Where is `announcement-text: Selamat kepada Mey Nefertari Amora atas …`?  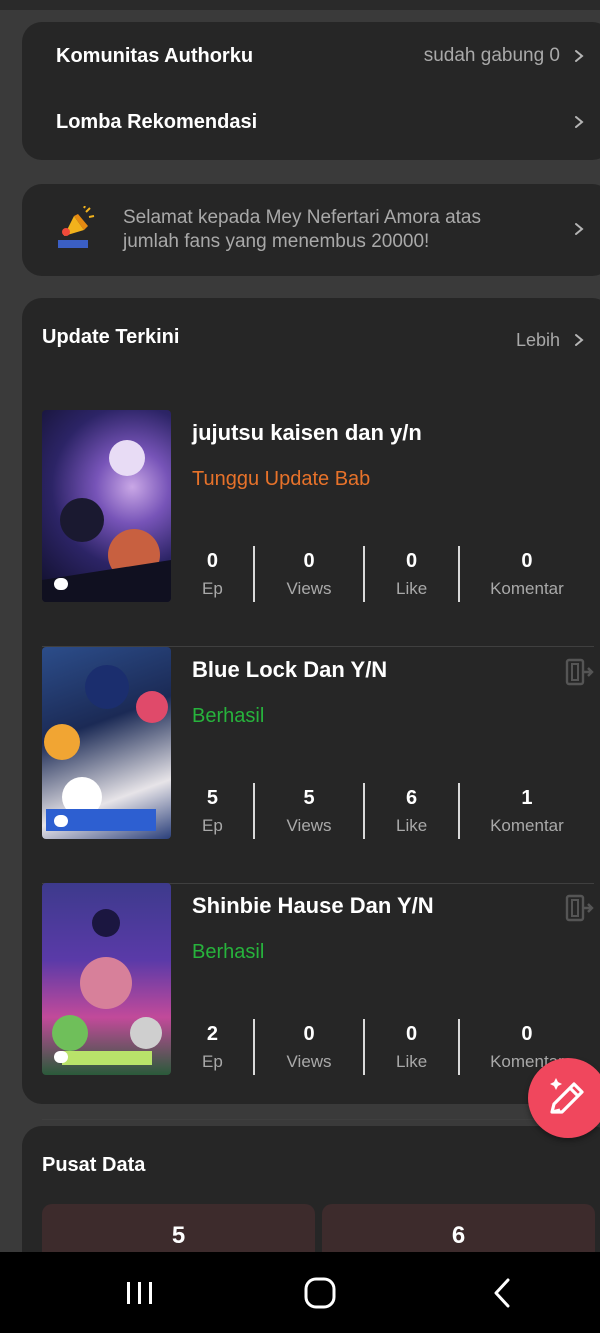
announcement-text: Selamat kepada Mey Nefertari Amora atas … is located at coordinates (302, 229).